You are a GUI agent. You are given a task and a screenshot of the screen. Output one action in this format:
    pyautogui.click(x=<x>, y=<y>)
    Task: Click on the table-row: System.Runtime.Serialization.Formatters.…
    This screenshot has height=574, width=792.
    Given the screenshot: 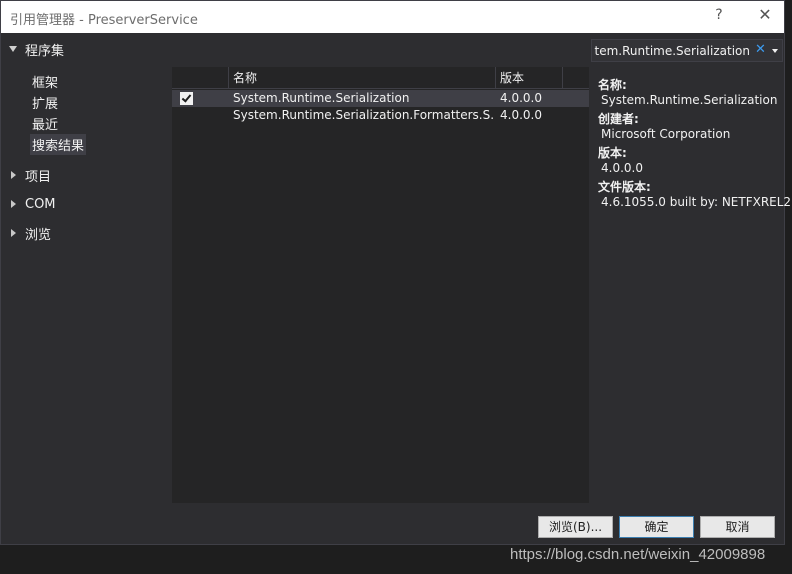 What is the action you would take?
    pyautogui.click(x=380, y=115)
    